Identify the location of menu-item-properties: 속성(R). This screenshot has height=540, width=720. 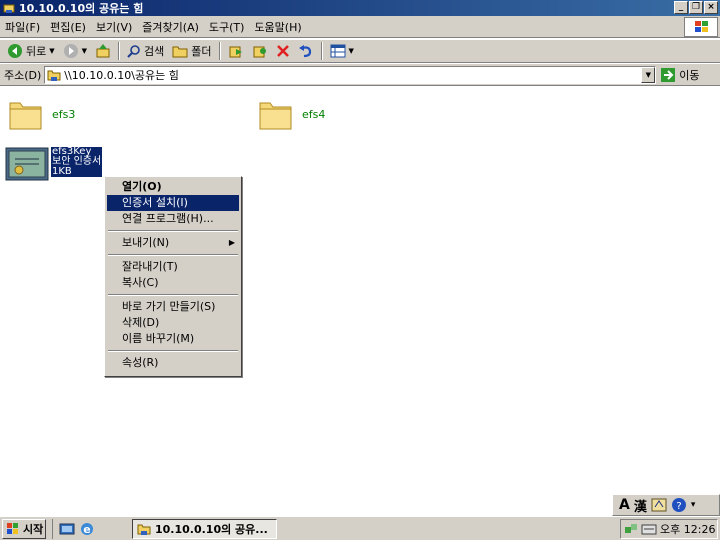
(173, 363).